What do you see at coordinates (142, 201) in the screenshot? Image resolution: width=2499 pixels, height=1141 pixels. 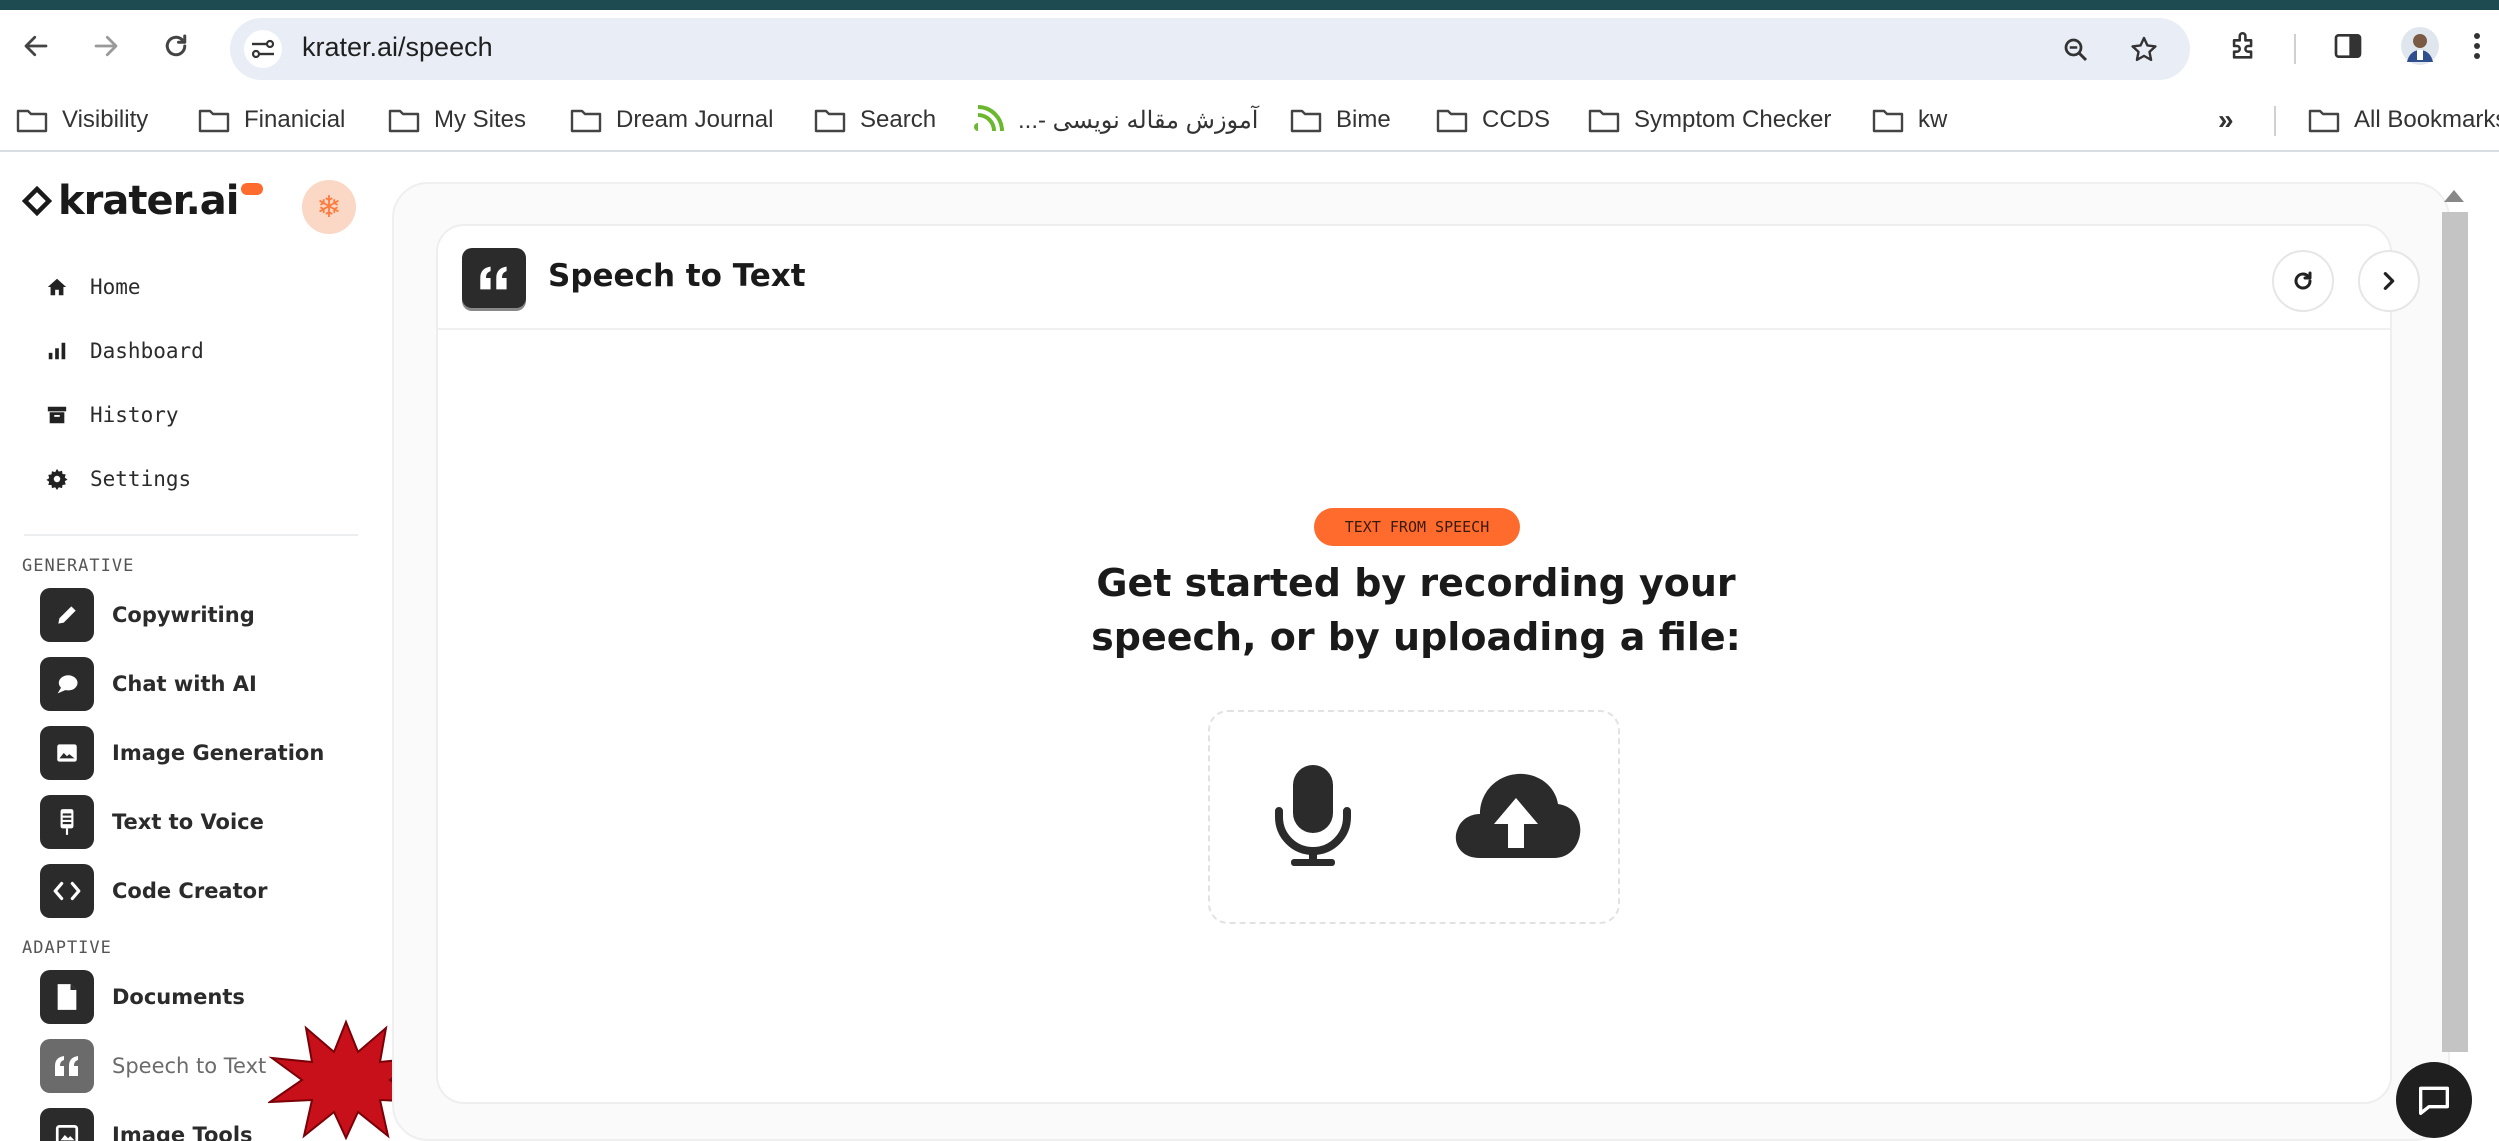 I see `krater-logo: krater.ai` at bounding box center [142, 201].